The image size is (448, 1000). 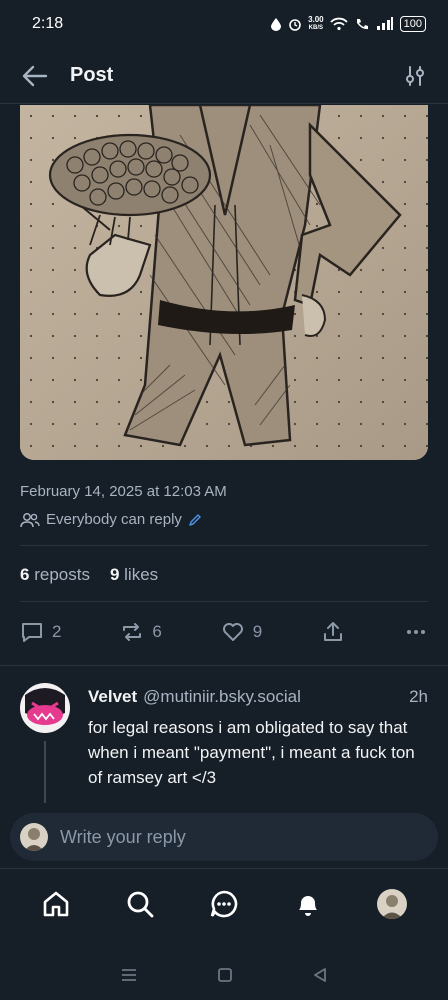 What do you see at coordinates (276, 24) in the screenshot?
I see `drop-icon` at bounding box center [276, 24].